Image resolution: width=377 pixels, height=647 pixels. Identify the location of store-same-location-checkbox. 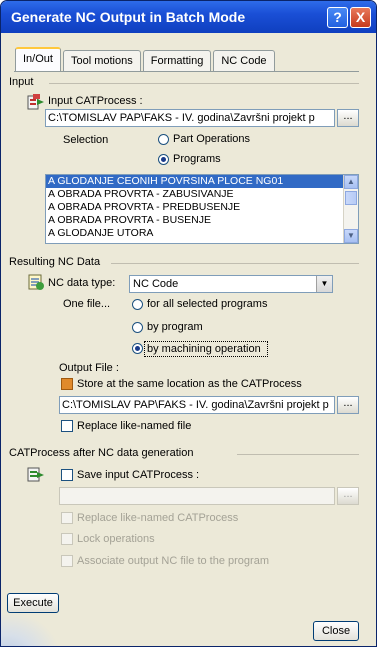
(67, 384).